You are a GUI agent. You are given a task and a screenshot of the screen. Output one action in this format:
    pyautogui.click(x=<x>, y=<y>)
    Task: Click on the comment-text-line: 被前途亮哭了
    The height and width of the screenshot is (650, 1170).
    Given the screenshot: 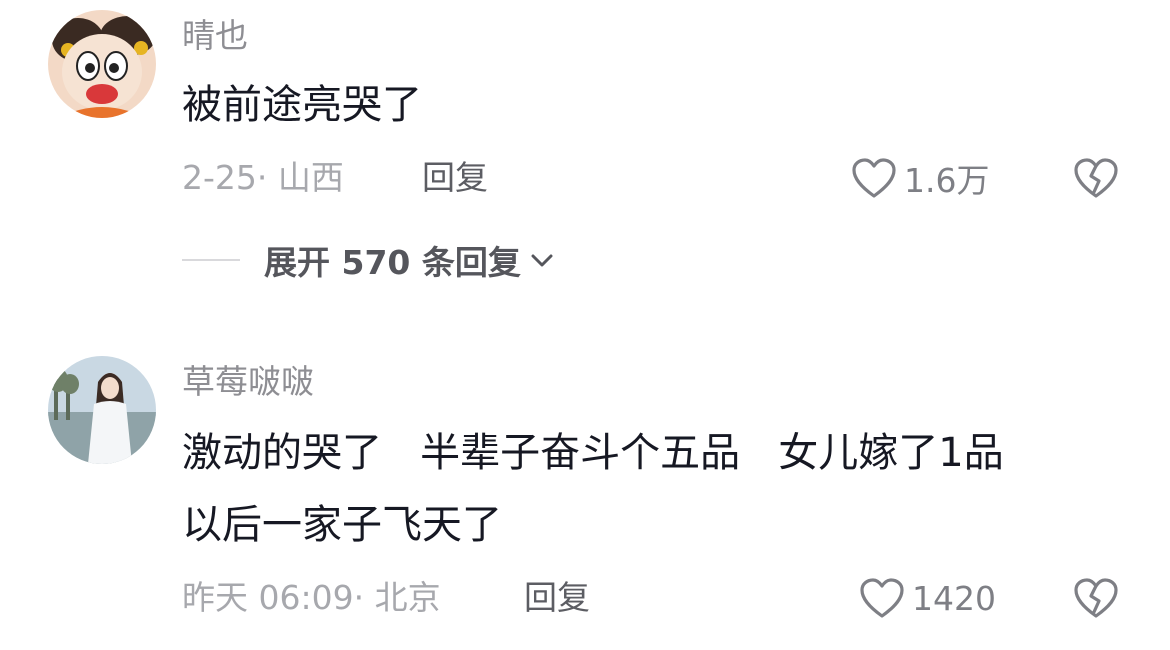 What is the action you would take?
    pyautogui.click(x=302, y=105)
    